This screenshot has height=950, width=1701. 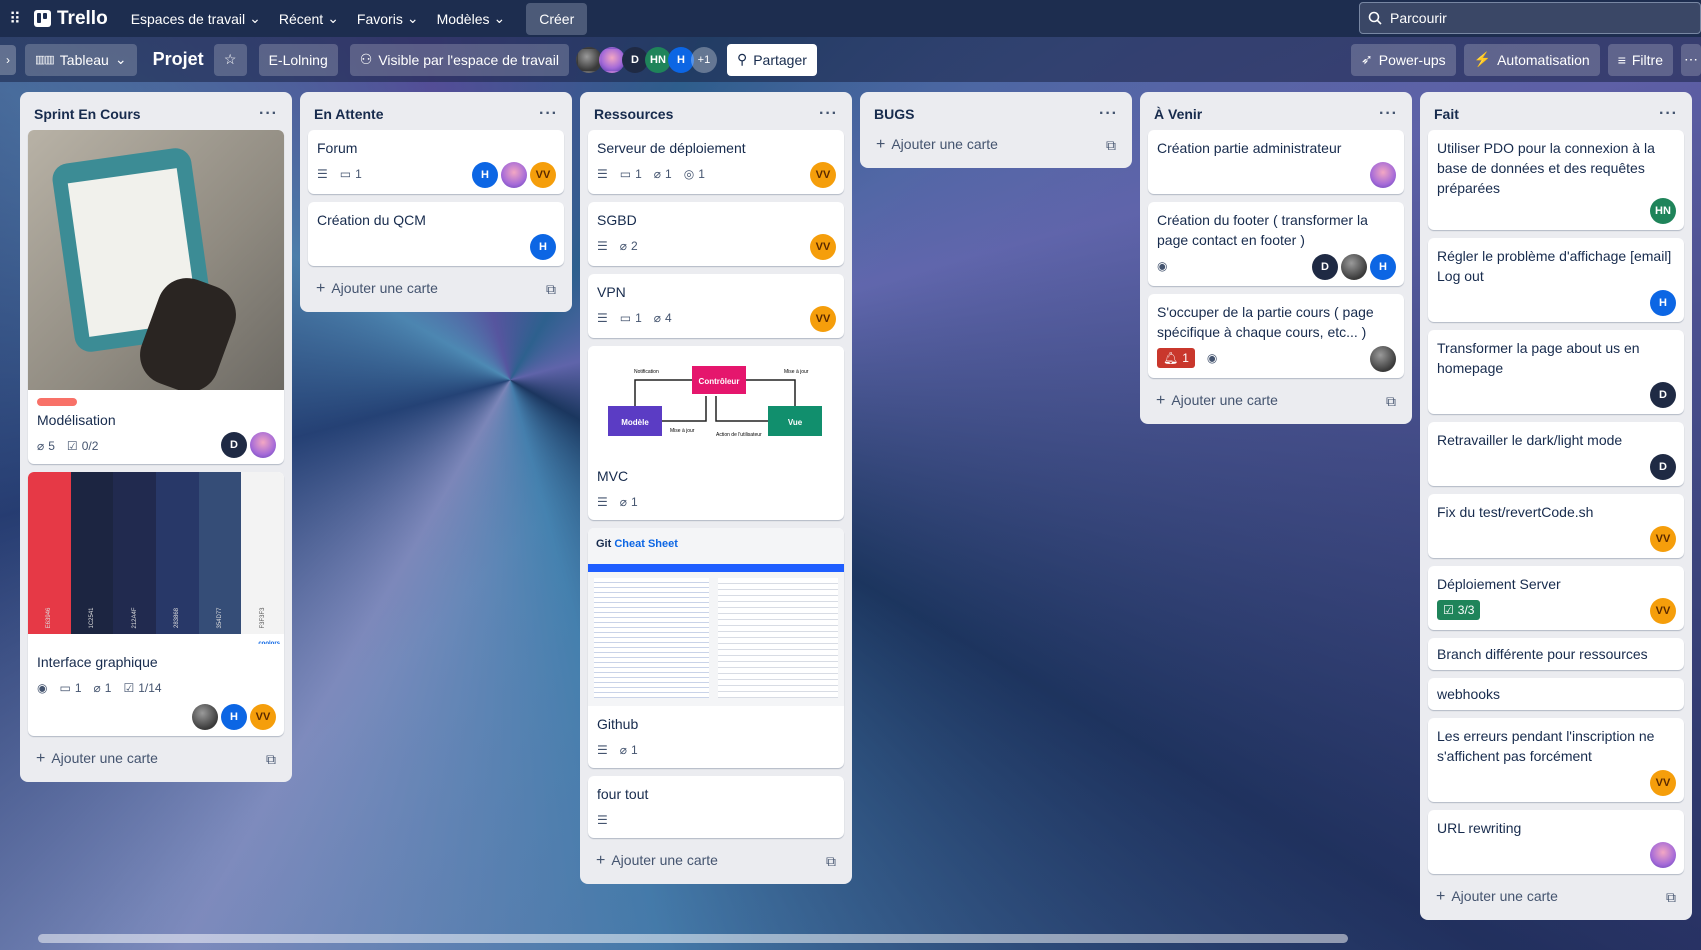 I want to click on list-header: En Attente ···, so click(x=436, y=114).